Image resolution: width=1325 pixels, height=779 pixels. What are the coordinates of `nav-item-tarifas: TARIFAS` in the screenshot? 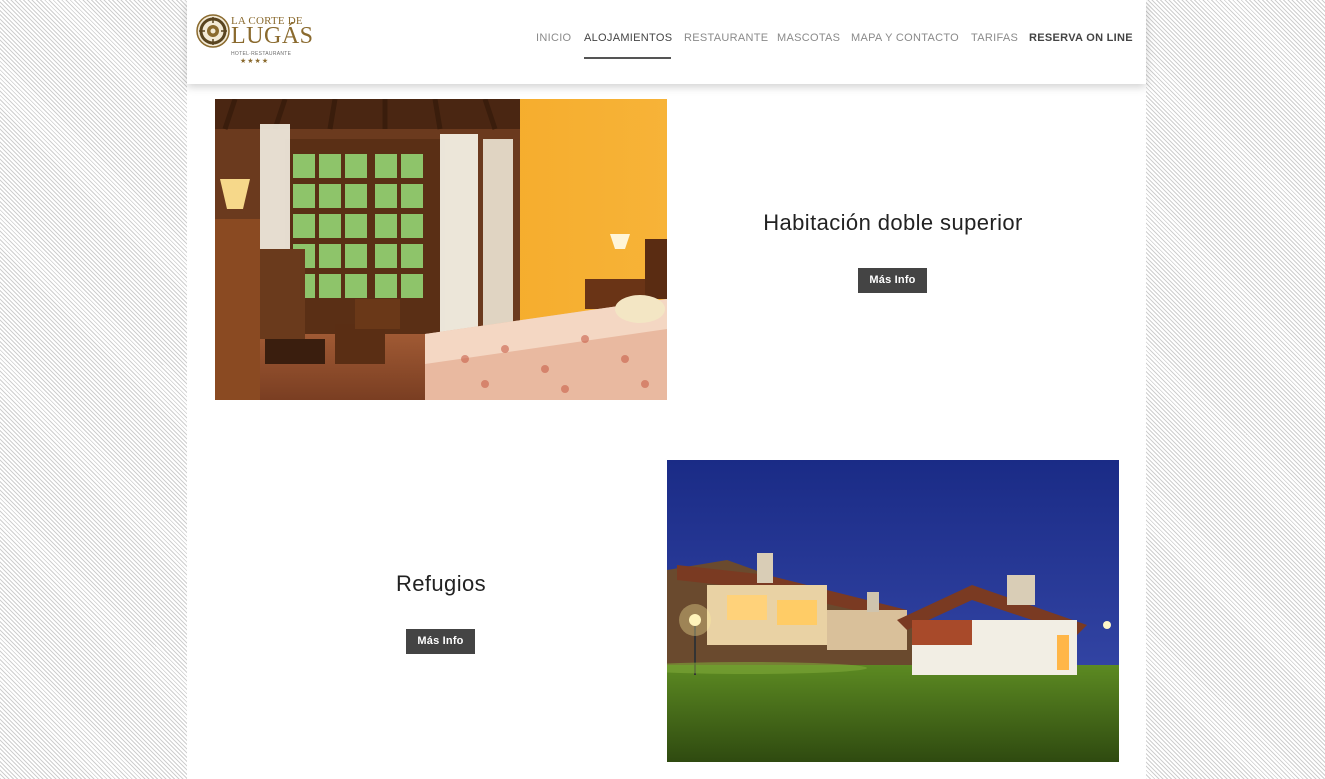 It's located at (994, 38).